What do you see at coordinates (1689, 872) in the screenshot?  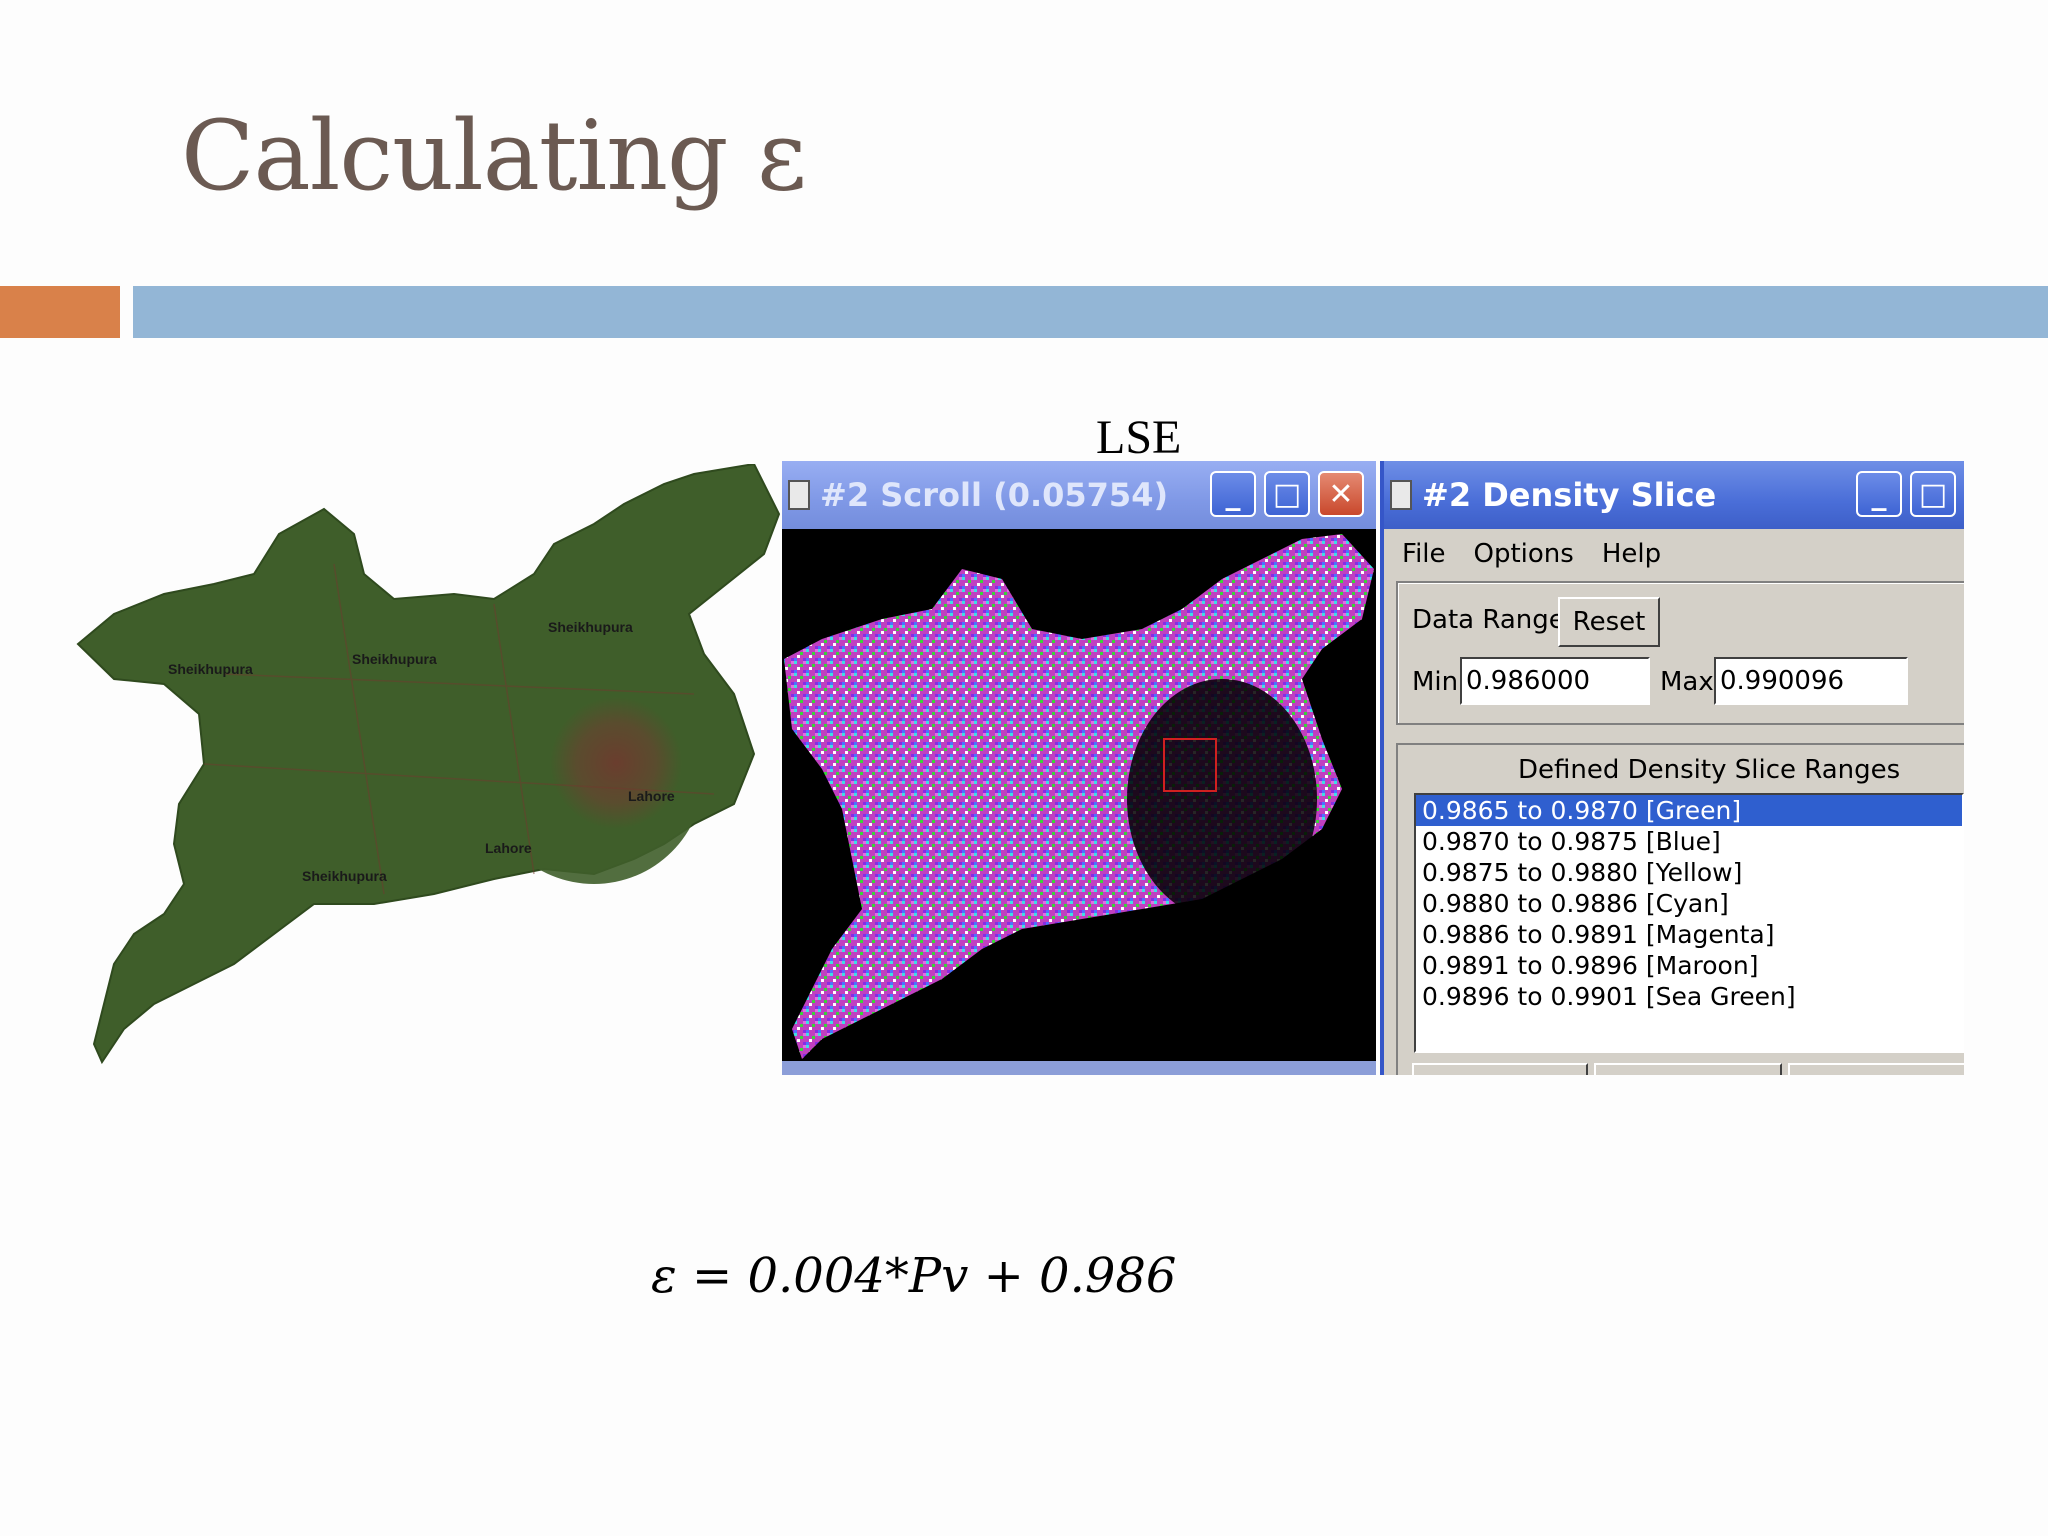 I see `list-item: 0.9875 to 0.9880 [Yellow]` at bounding box center [1689, 872].